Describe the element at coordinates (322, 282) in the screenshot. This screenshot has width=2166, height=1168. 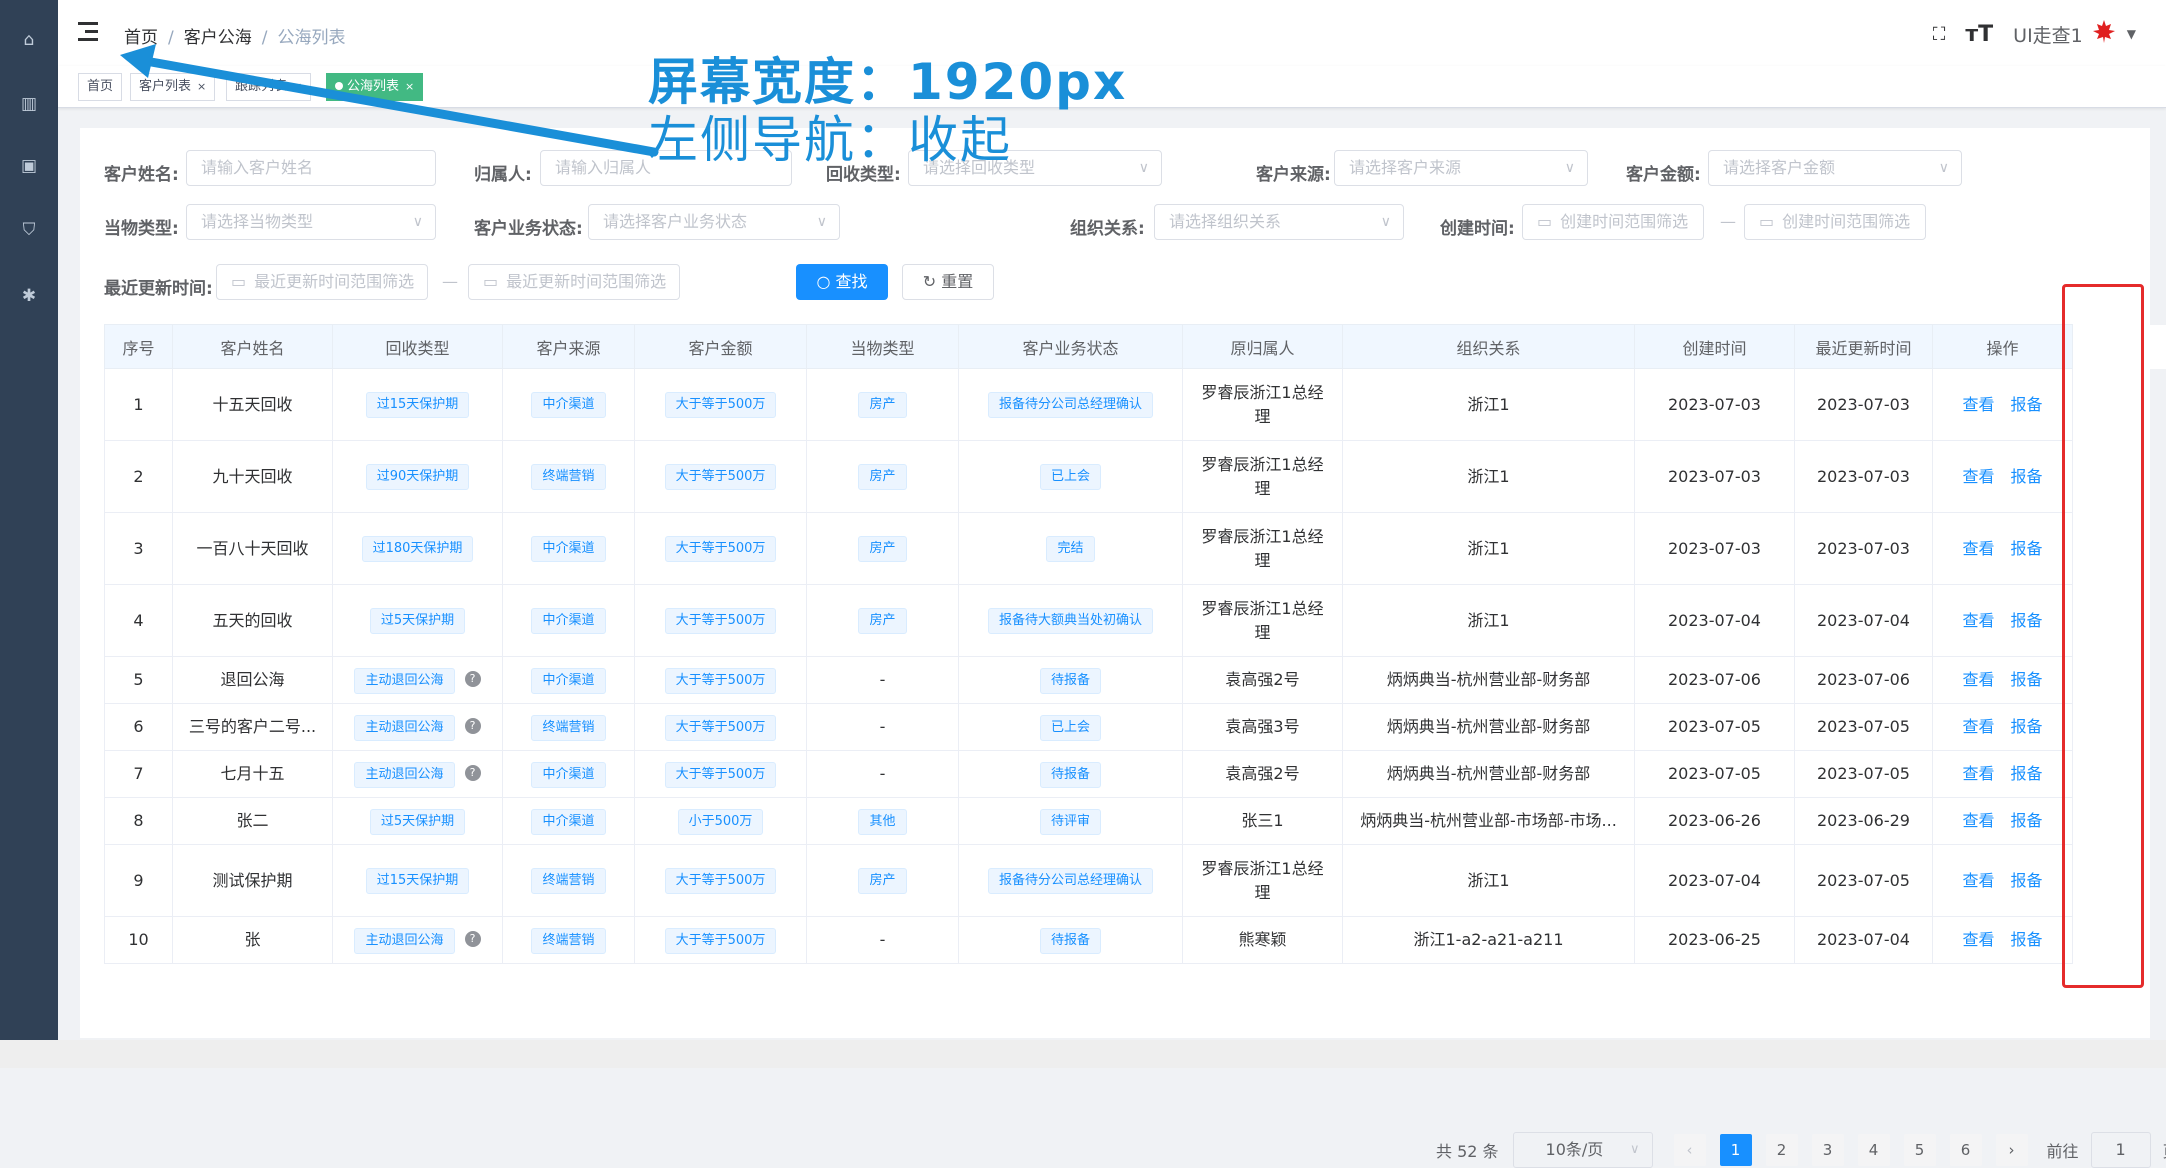
I see `updated-time-start: ▭最近更新时间范围筛选` at that location.